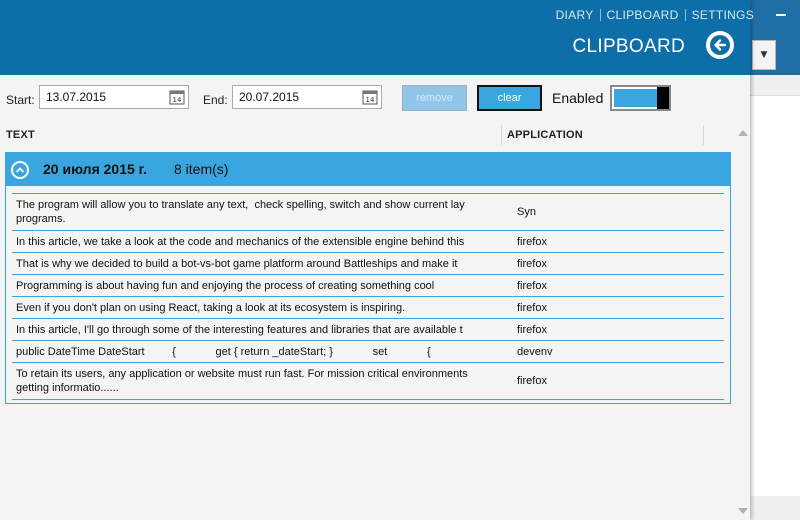 The height and width of the screenshot is (520, 800). I want to click on nav-settings: SETTINGS, so click(723, 15).